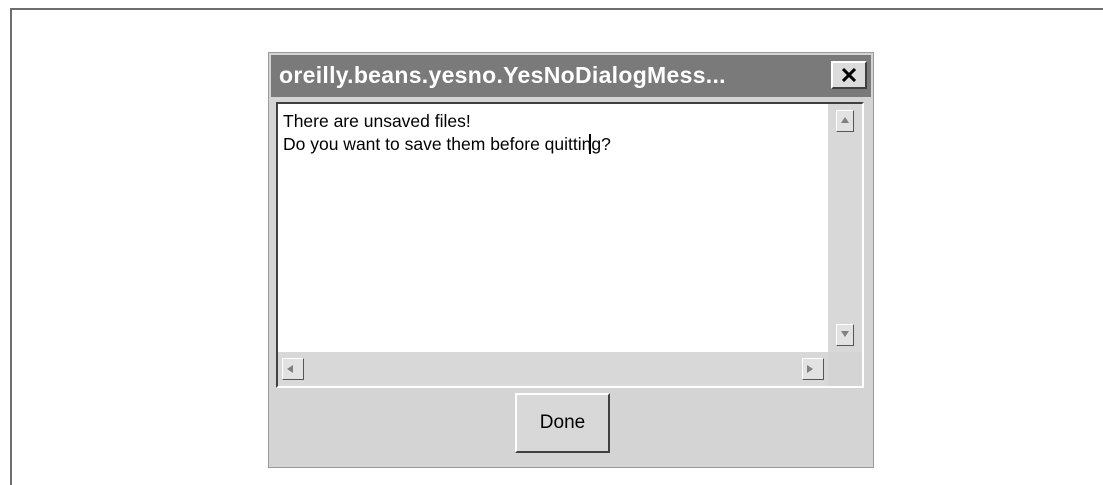 This screenshot has width=1103, height=485. I want to click on vertical-scrollbar, so click(845, 228).